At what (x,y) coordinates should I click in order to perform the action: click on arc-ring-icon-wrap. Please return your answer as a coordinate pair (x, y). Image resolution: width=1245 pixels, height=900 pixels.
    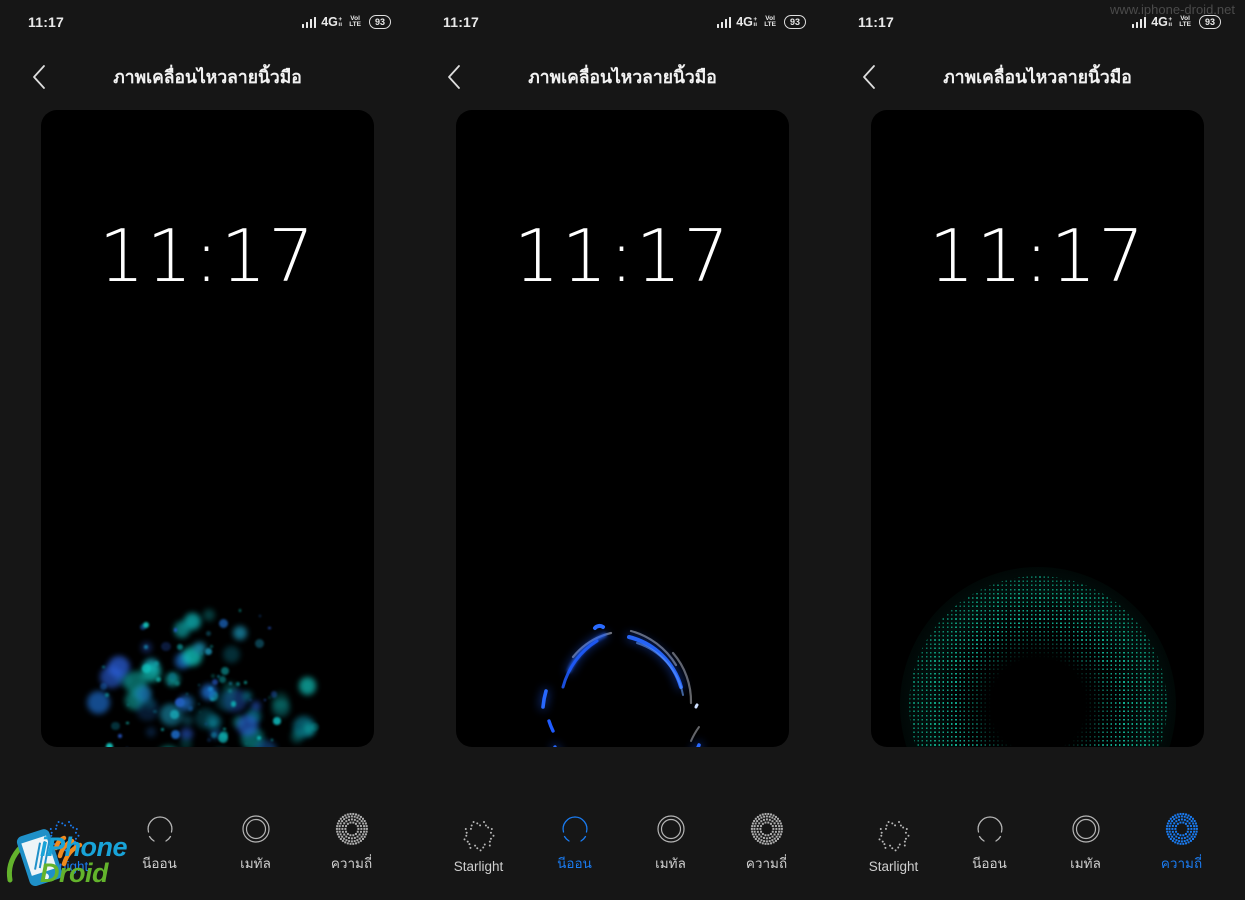
    Looking at the image, I should click on (160, 829).